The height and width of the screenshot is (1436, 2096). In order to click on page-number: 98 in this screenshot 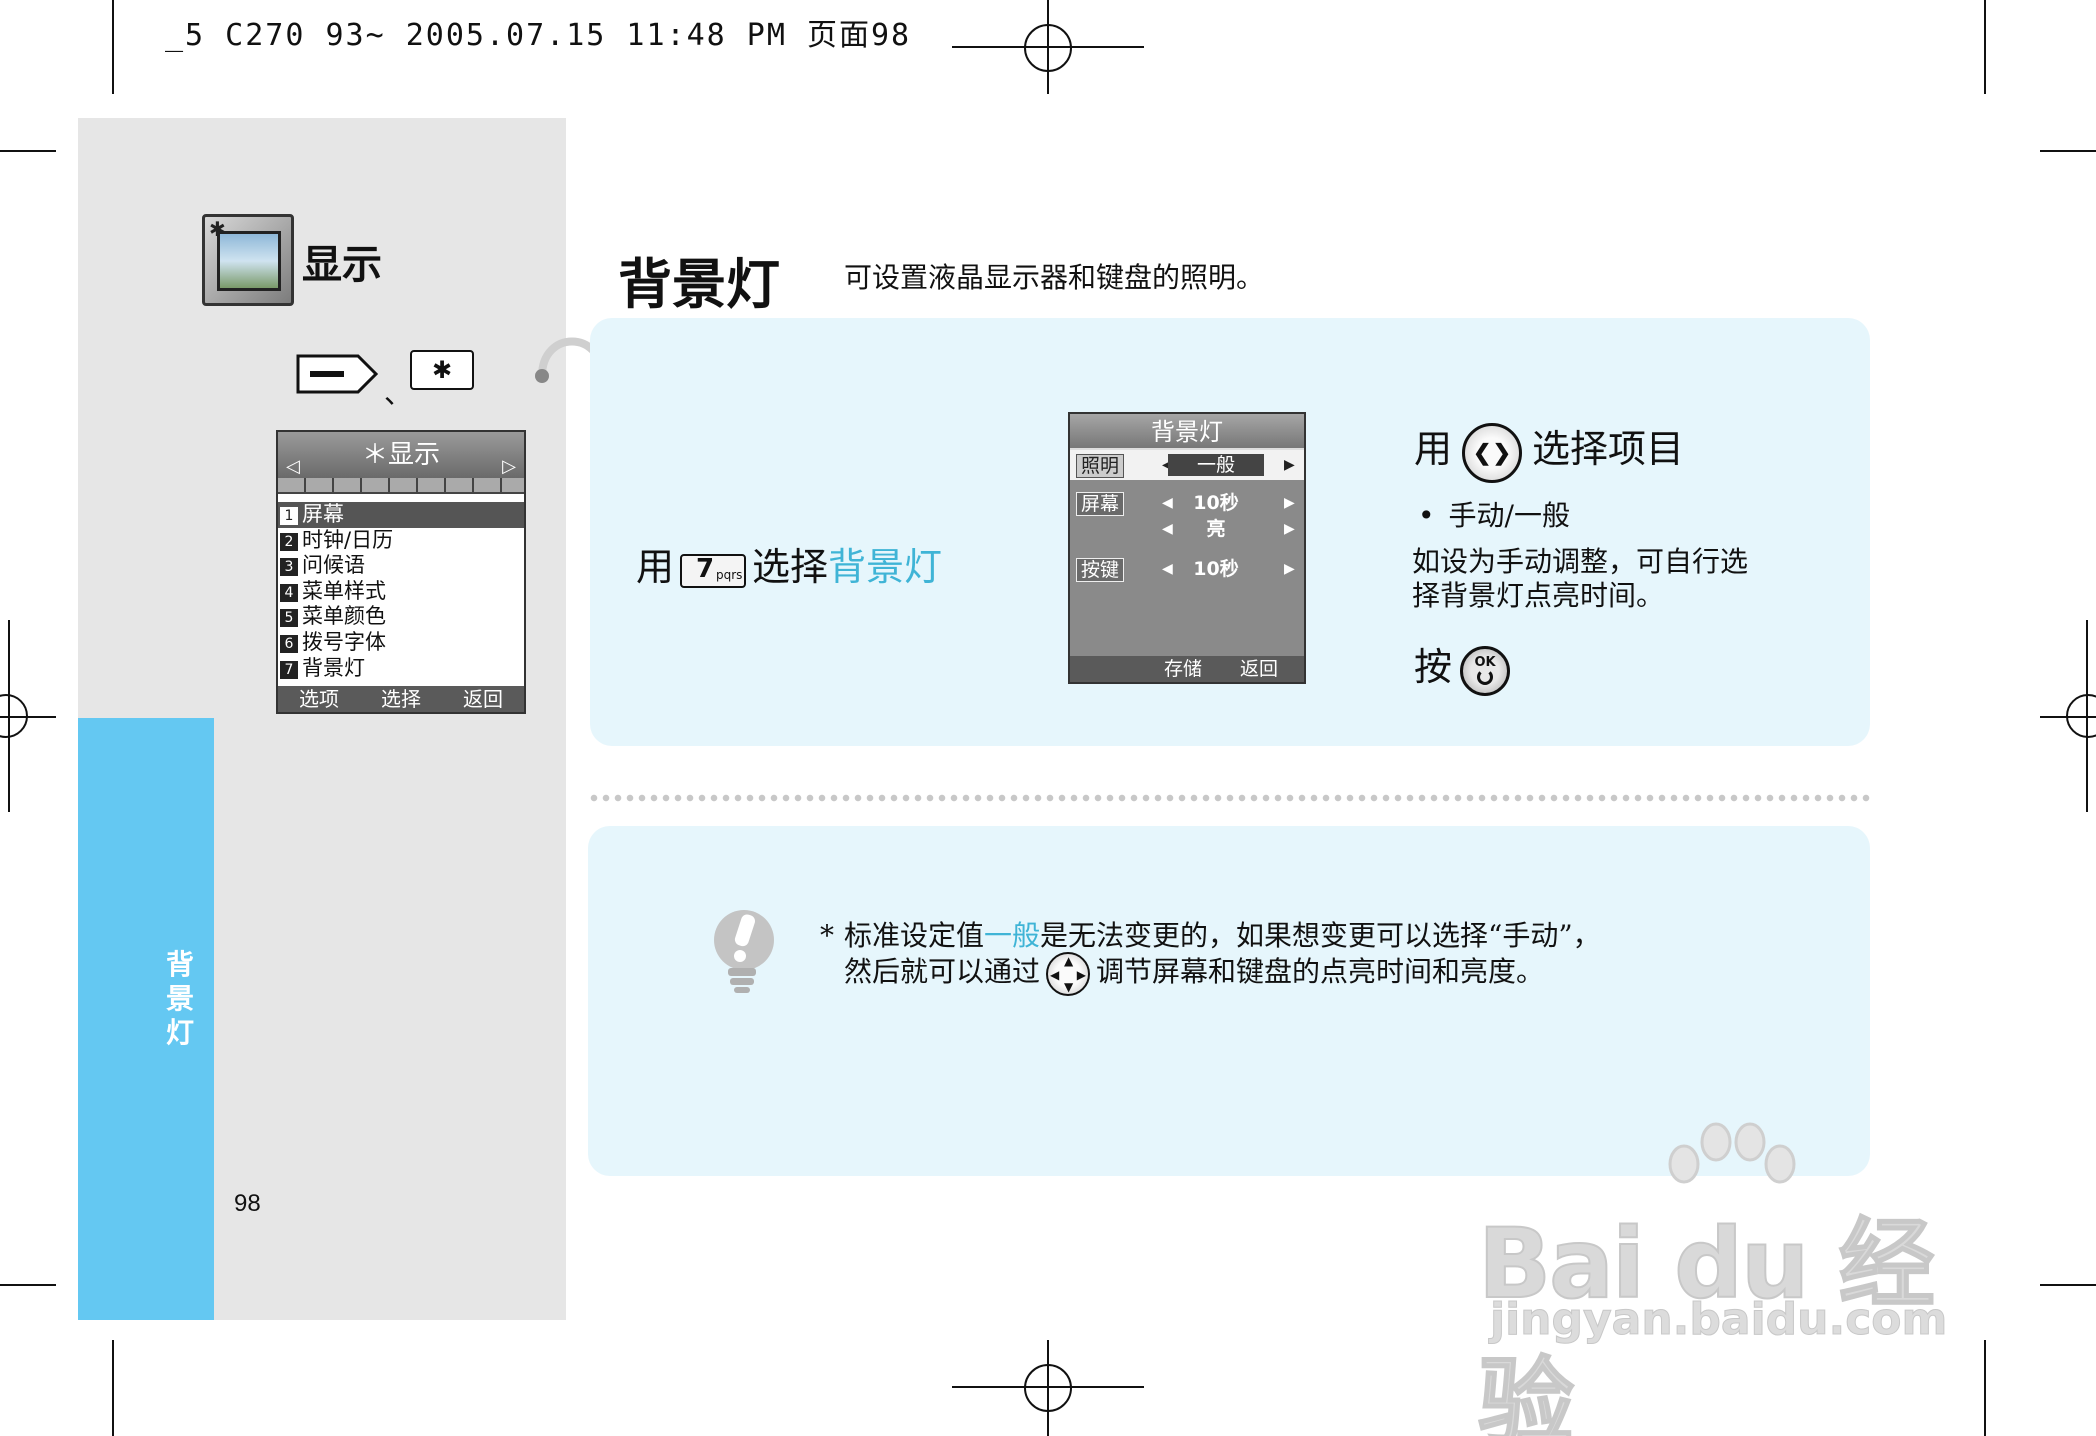, I will do `click(247, 1203)`.